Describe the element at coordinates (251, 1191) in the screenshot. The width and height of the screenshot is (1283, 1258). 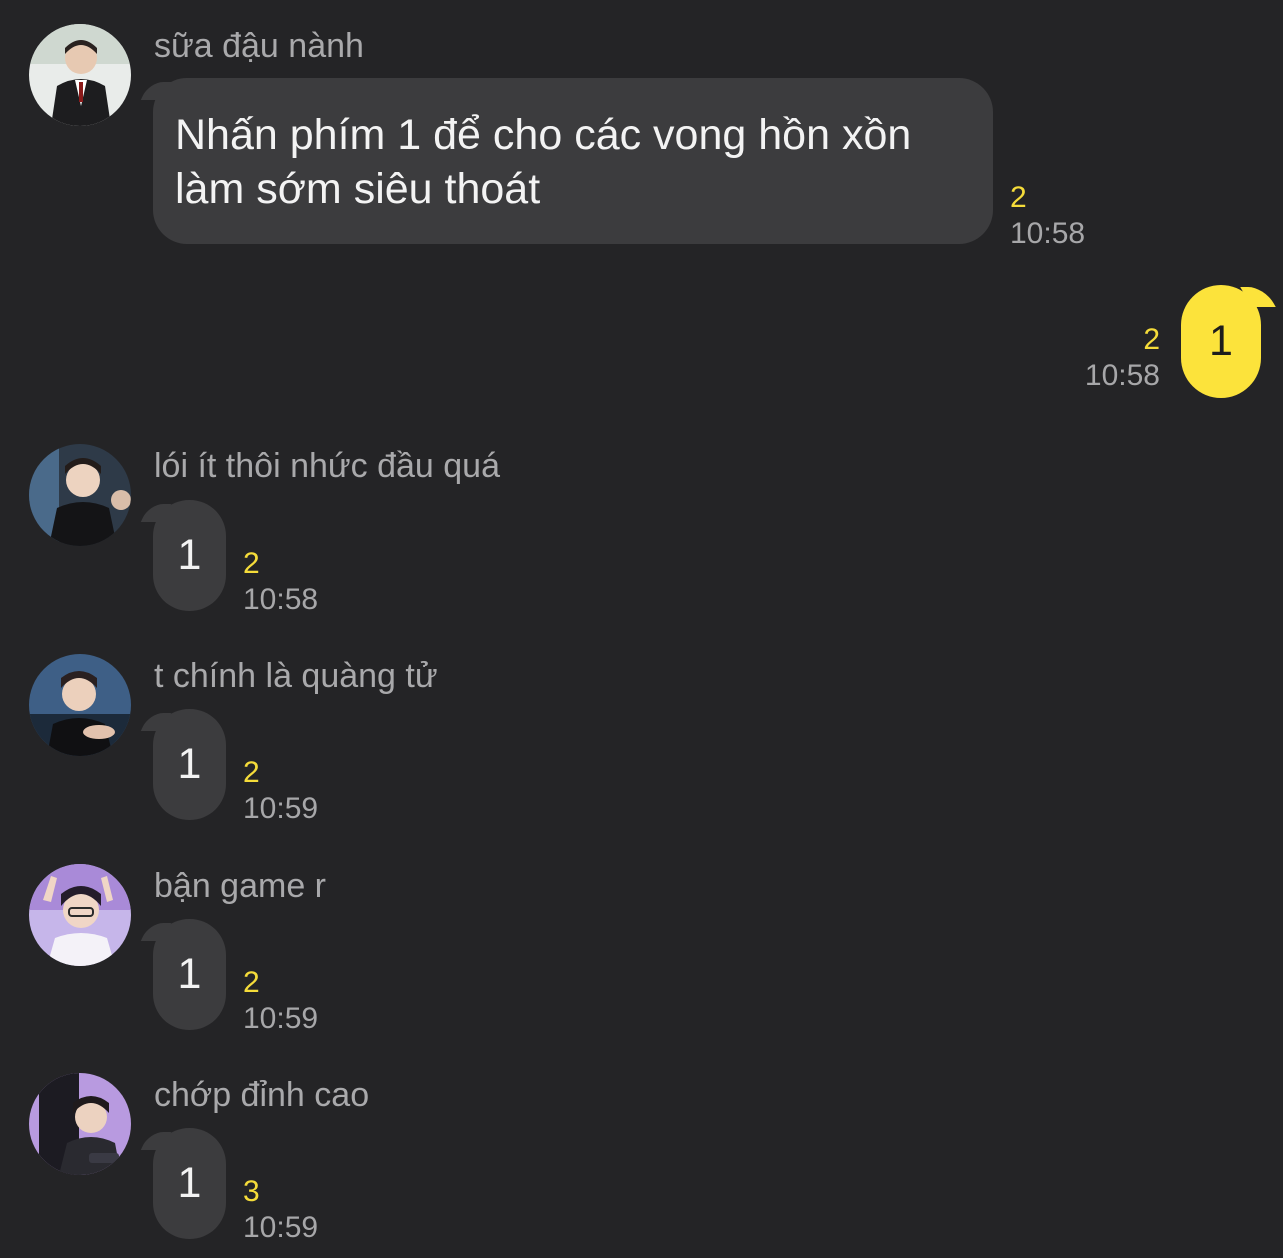
I see `unread-count: 3` at that location.